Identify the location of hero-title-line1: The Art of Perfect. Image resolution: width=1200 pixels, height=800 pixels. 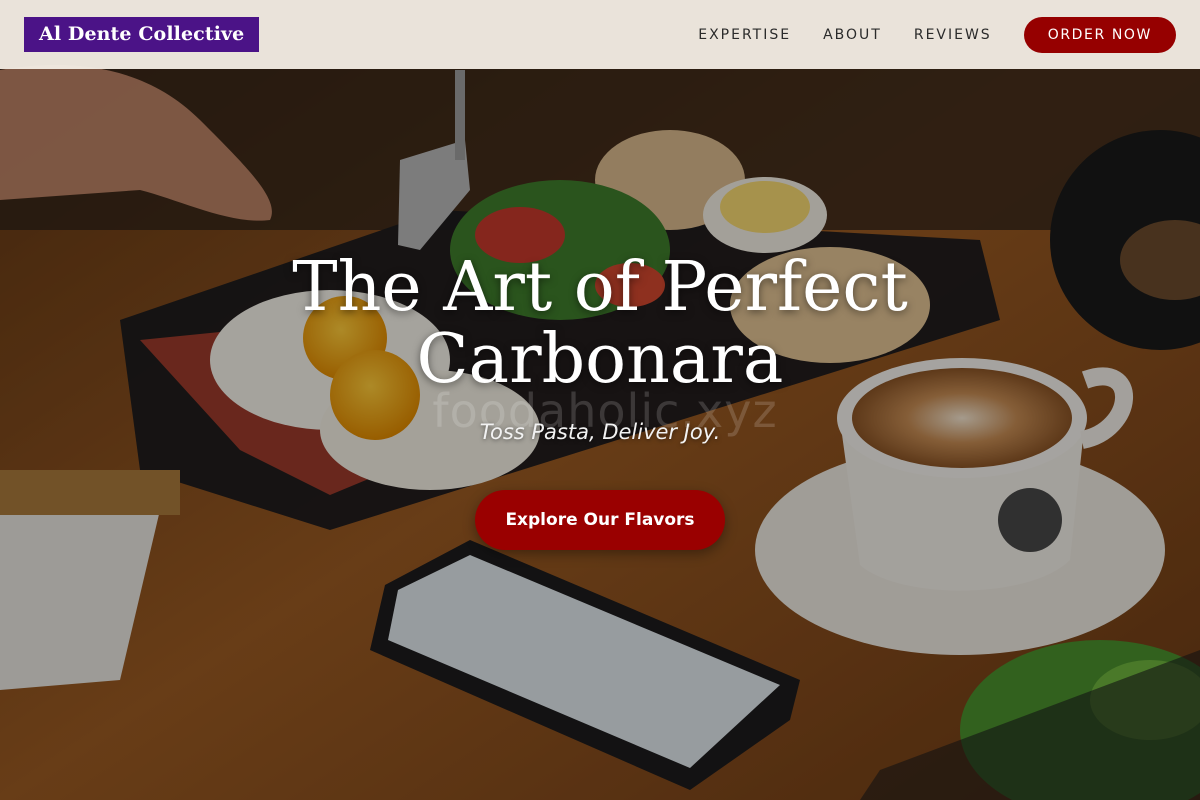
(600, 287).